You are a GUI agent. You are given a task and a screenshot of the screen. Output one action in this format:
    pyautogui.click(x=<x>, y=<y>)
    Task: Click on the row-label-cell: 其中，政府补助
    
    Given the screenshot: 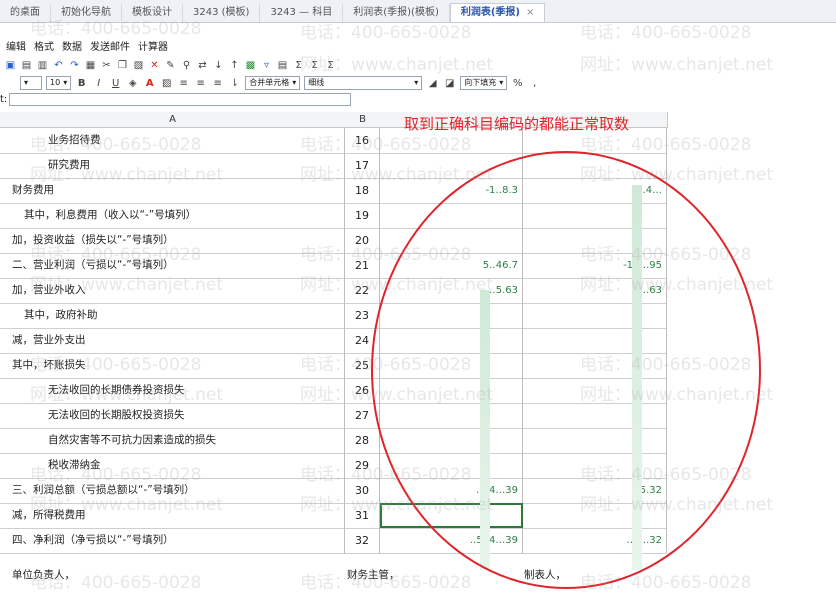 What is the action you would take?
    pyautogui.click(x=172, y=315)
    